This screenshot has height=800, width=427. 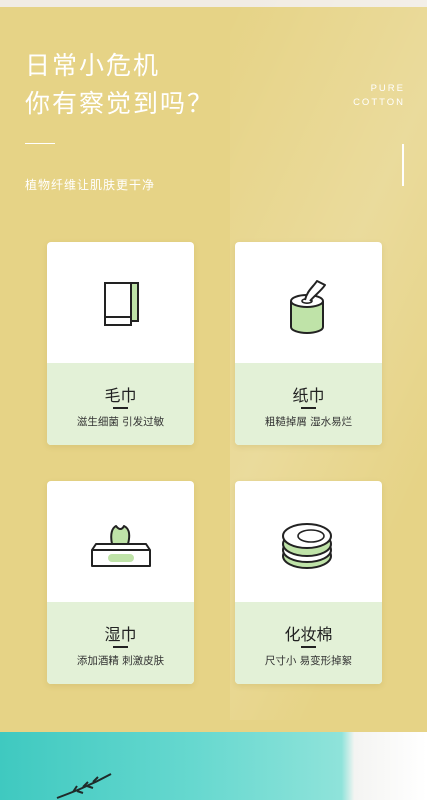 What do you see at coordinates (120, 544) in the screenshot?
I see `wet-wipes-box-icon` at bounding box center [120, 544].